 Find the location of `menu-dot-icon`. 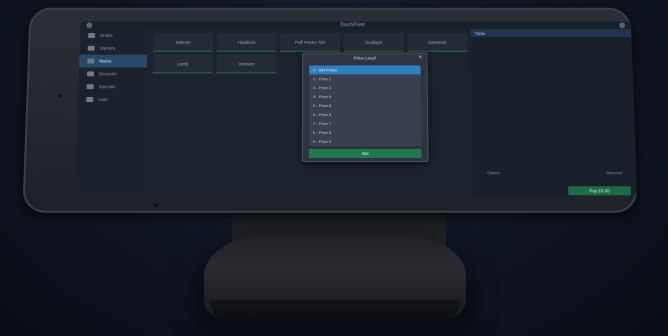

menu-dot-icon is located at coordinates (89, 25).